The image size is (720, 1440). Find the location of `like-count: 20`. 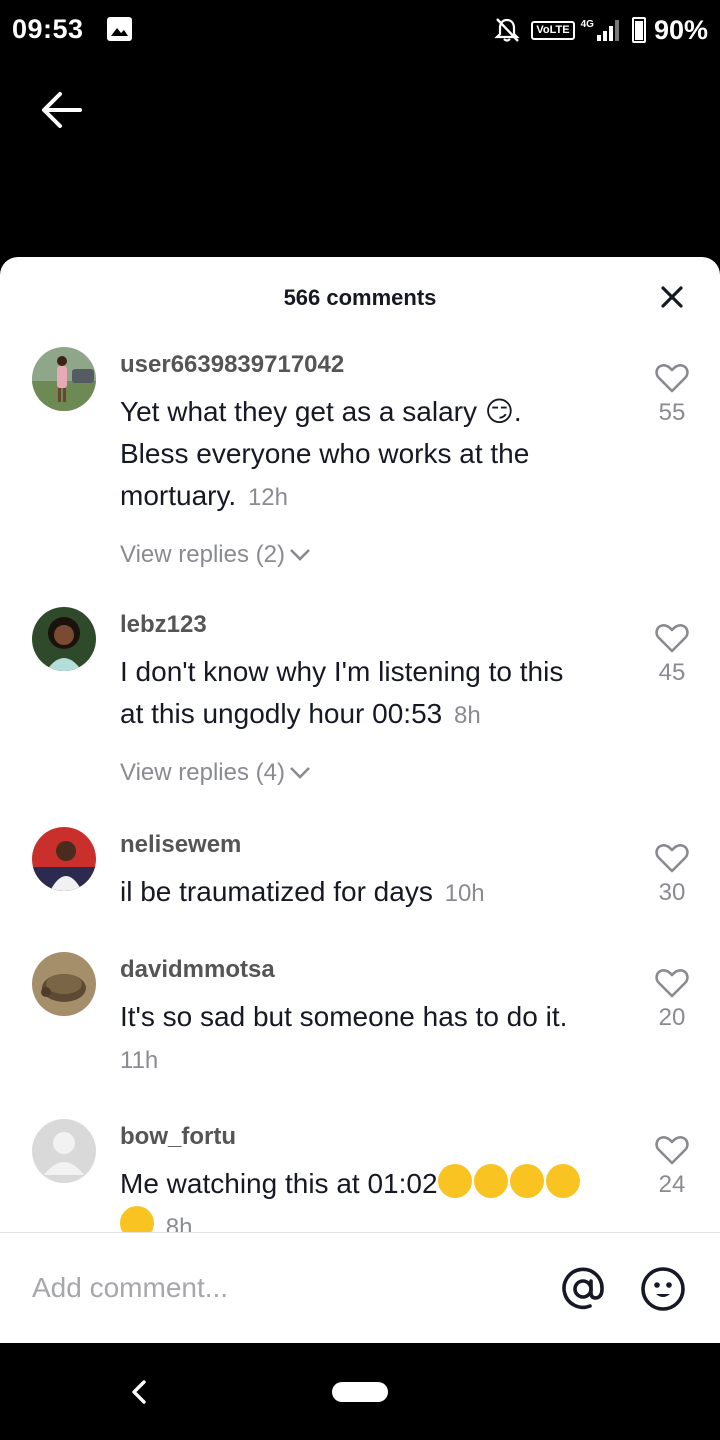

like-count: 20 is located at coordinates (672, 1017).